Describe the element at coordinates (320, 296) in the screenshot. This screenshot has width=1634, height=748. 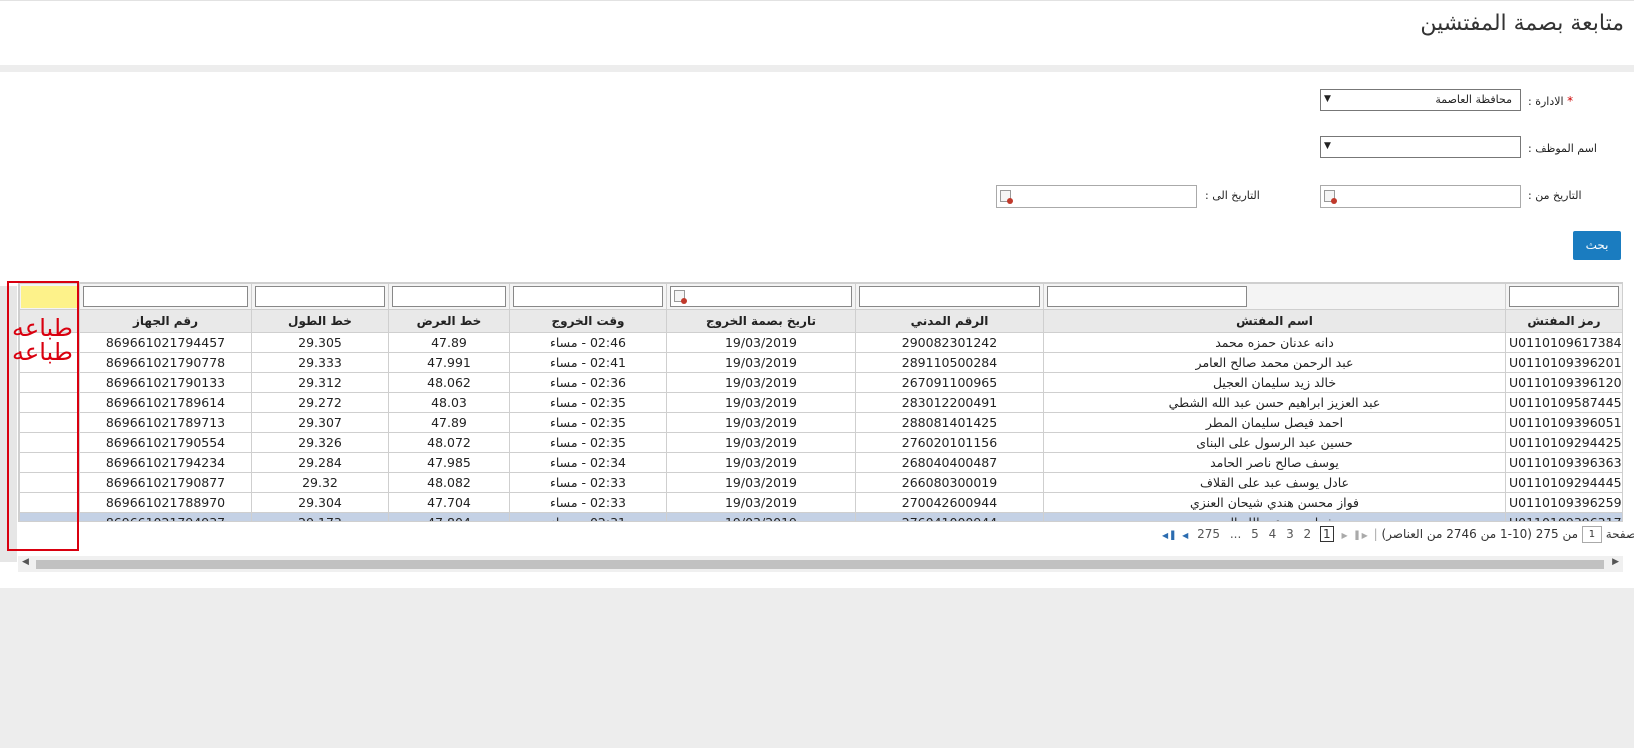
I see `filter-input-longitude` at that location.